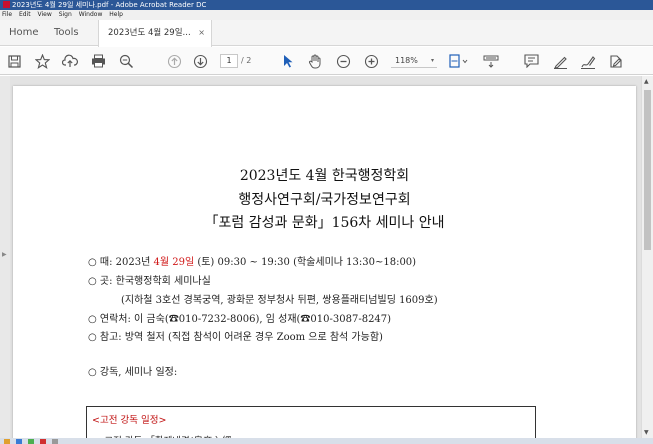  What do you see at coordinates (326, 441) in the screenshot?
I see `taskbar-strip` at bounding box center [326, 441].